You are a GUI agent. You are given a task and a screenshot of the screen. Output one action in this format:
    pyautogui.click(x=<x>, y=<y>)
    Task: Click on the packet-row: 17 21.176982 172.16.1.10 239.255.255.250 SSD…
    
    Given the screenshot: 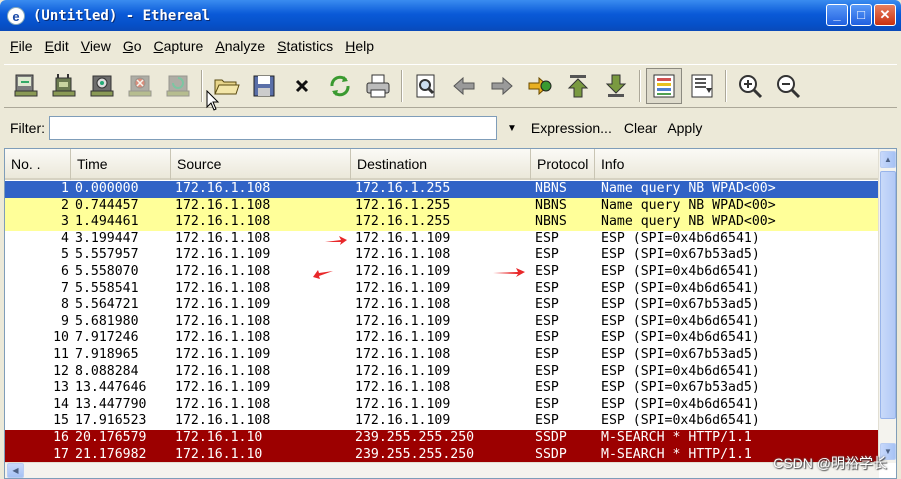 What is the action you would take?
    pyautogui.click(x=442, y=455)
    